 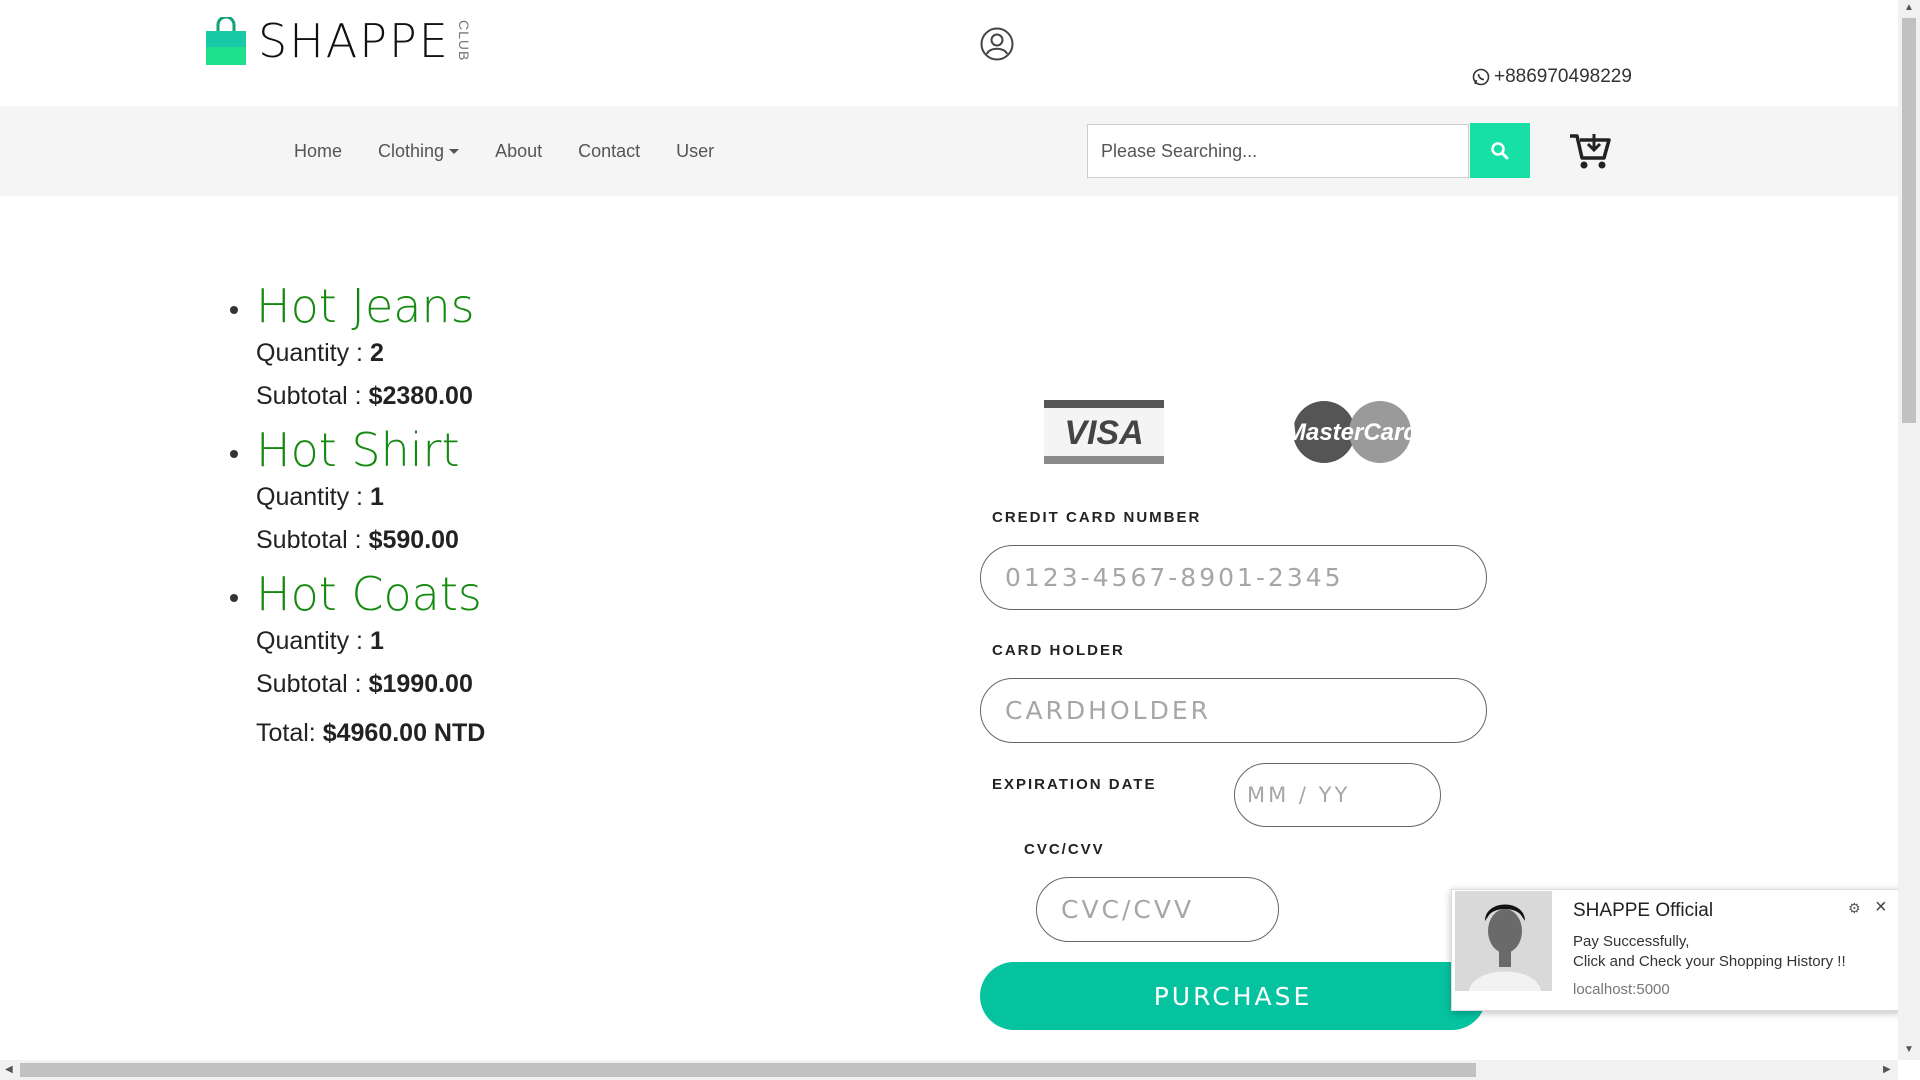 I want to click on vertical-scroll-thumb, so click(x=1909, y=220).